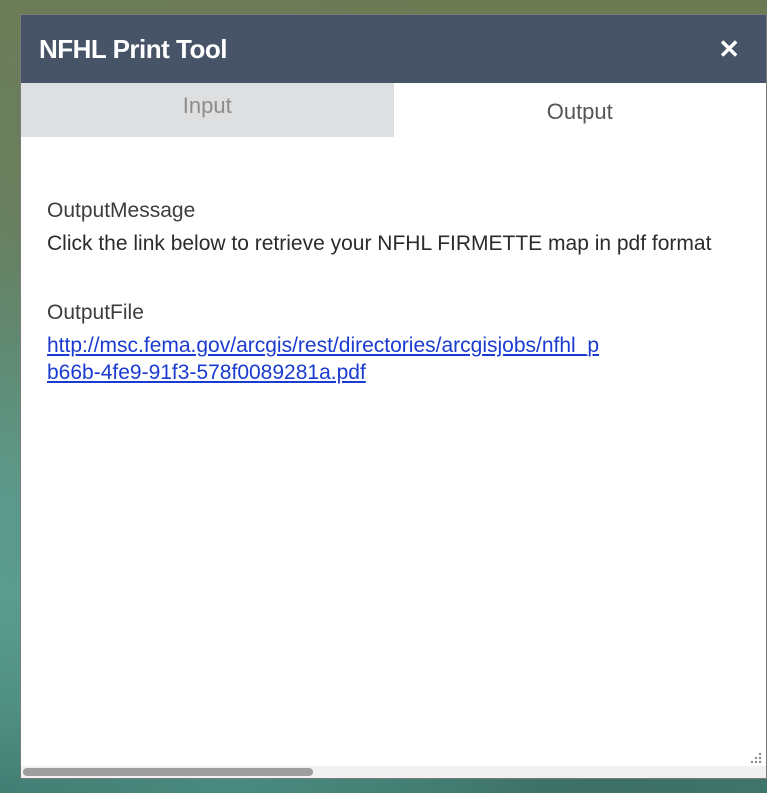 The height and width of the screenshot is (793, 767). I want to click on panel-title: NFHL Print Tool, so click(133, 48).